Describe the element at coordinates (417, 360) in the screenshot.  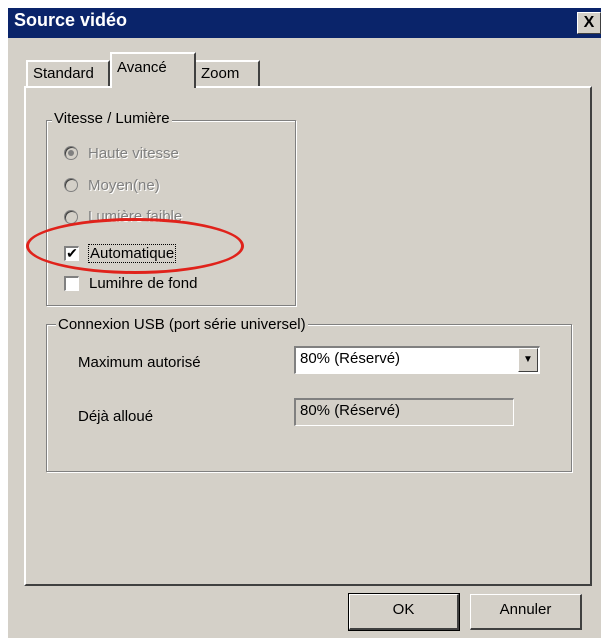
I see `max-allowed-select: 80% (Réservé)` at that location.